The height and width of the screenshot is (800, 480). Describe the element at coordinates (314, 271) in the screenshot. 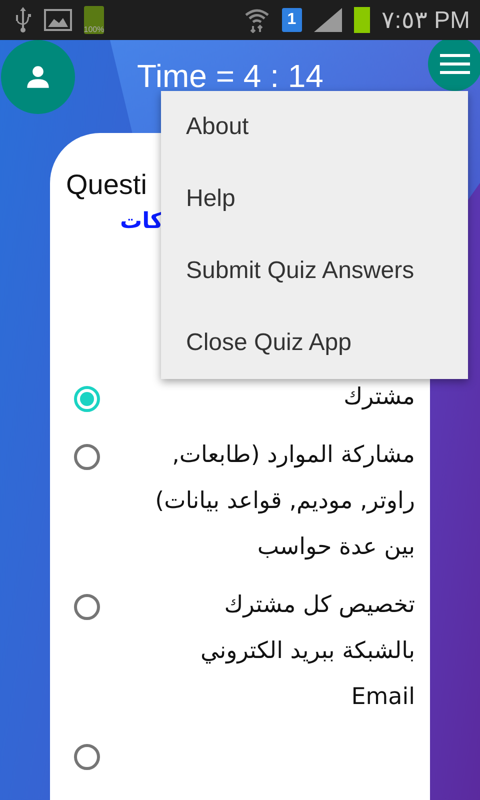

I see `menu-item: Submit Quiz Answers` at that location.